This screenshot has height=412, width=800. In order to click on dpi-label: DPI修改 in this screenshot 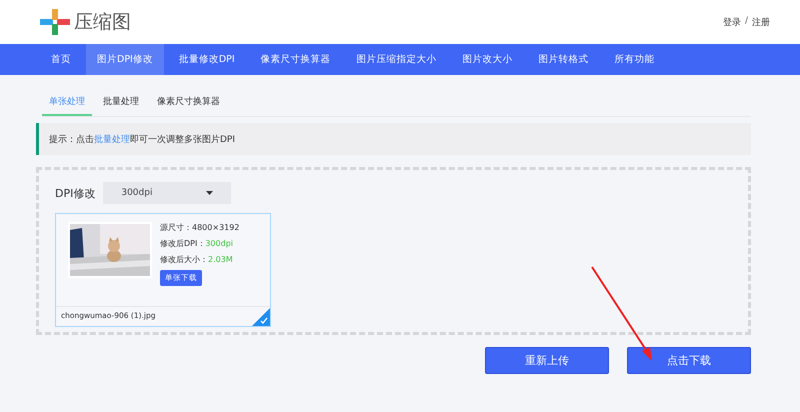, I will do `click(75, 193)`.